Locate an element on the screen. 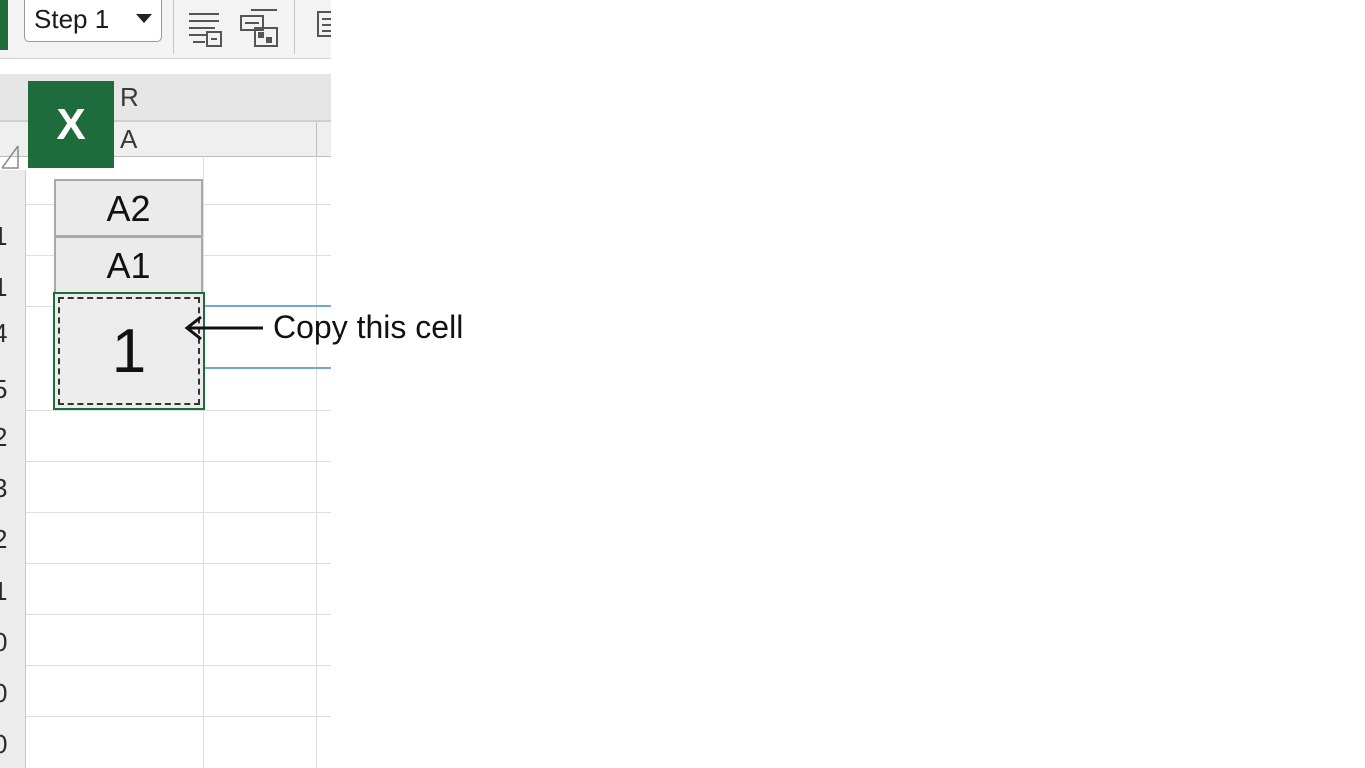  arrow-left-icon is located at coordinates (224, 328).